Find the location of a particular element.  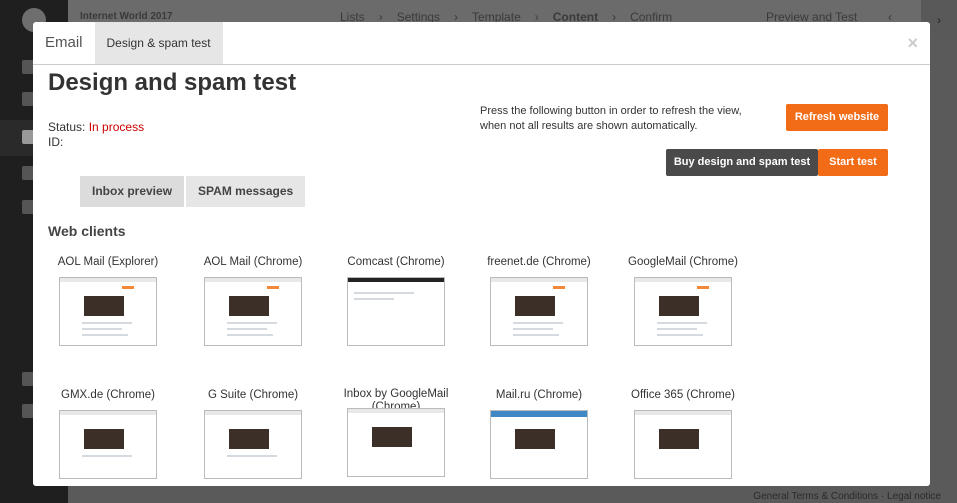

status-block: Status: In process ID: is located at coordinates (96, 135).